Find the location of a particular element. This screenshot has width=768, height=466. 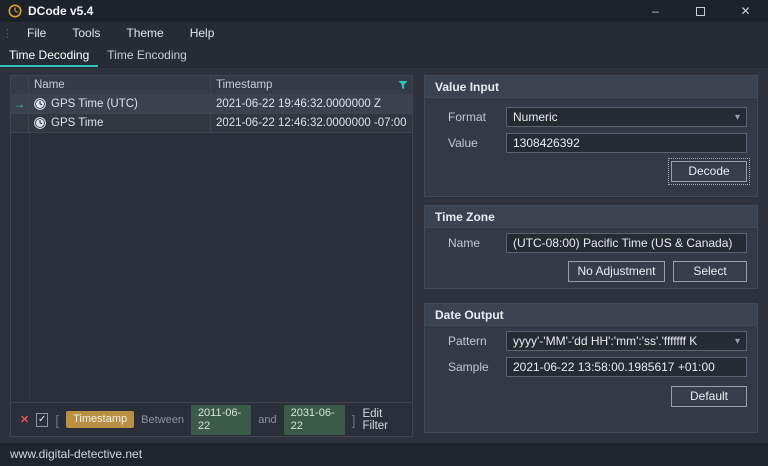

select-button: Select is located at coordinates (710, 271).